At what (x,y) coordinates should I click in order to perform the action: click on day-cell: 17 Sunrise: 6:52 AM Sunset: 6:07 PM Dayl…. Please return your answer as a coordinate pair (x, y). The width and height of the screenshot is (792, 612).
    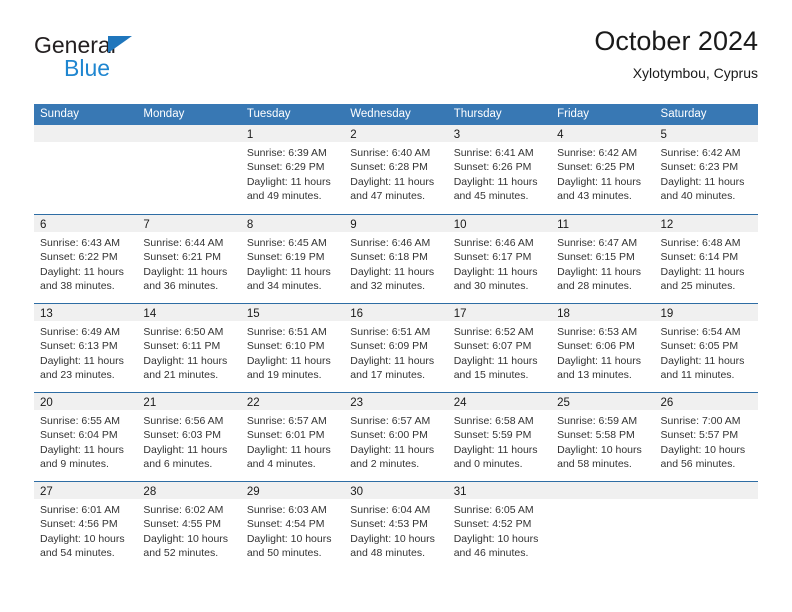
    Looking at the image, I should click on (499, 348).